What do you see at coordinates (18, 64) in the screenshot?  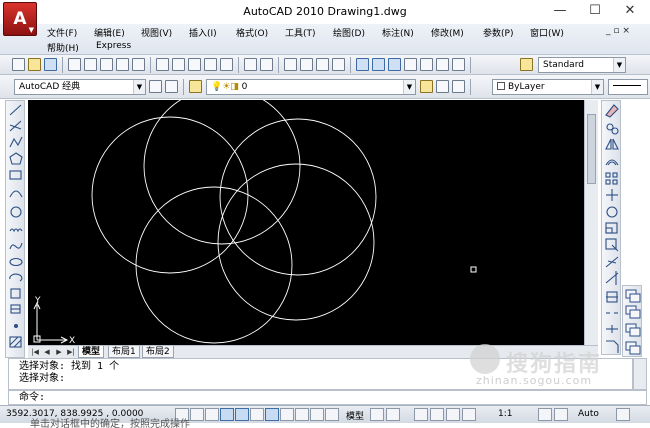 I see `new-file-icon` at bounding box center [18, 64].